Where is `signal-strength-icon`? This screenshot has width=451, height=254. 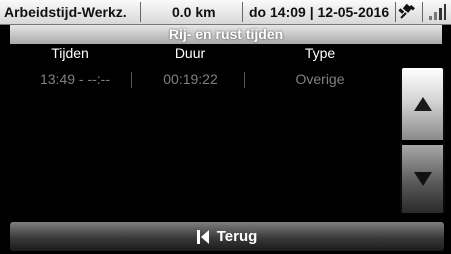 signal-strength-icon is located at coordinates (437, 12).